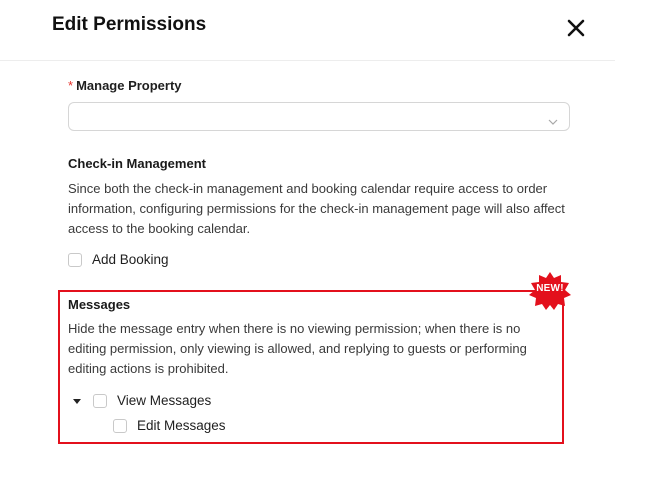  Describe the element at coordinates (129, 85) in the screenshot. I see `manage-property-label-text: Manage Property` at that location.